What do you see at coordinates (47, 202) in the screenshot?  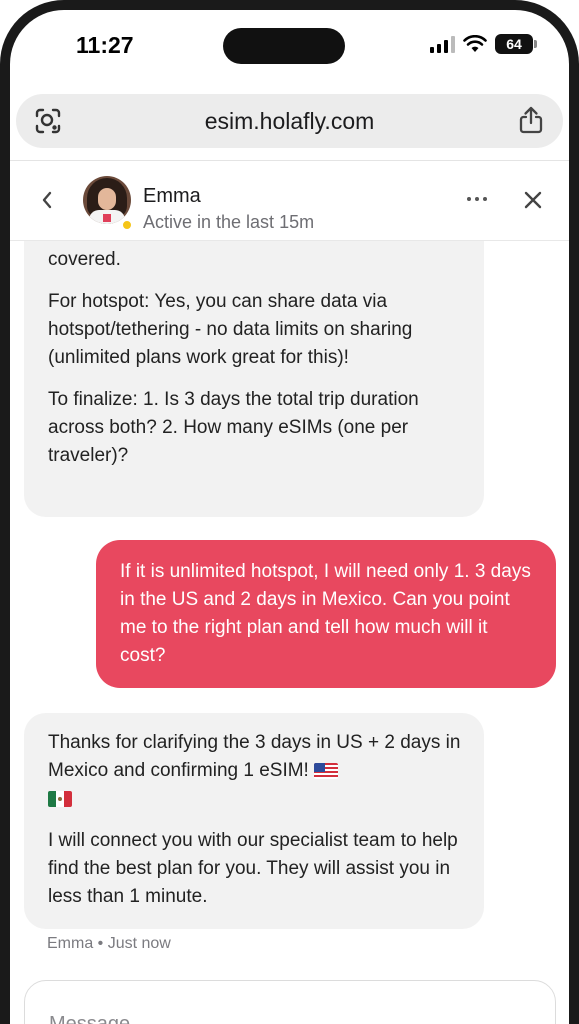 I see `chevron-left-icon` at bounding box center [47, 202].